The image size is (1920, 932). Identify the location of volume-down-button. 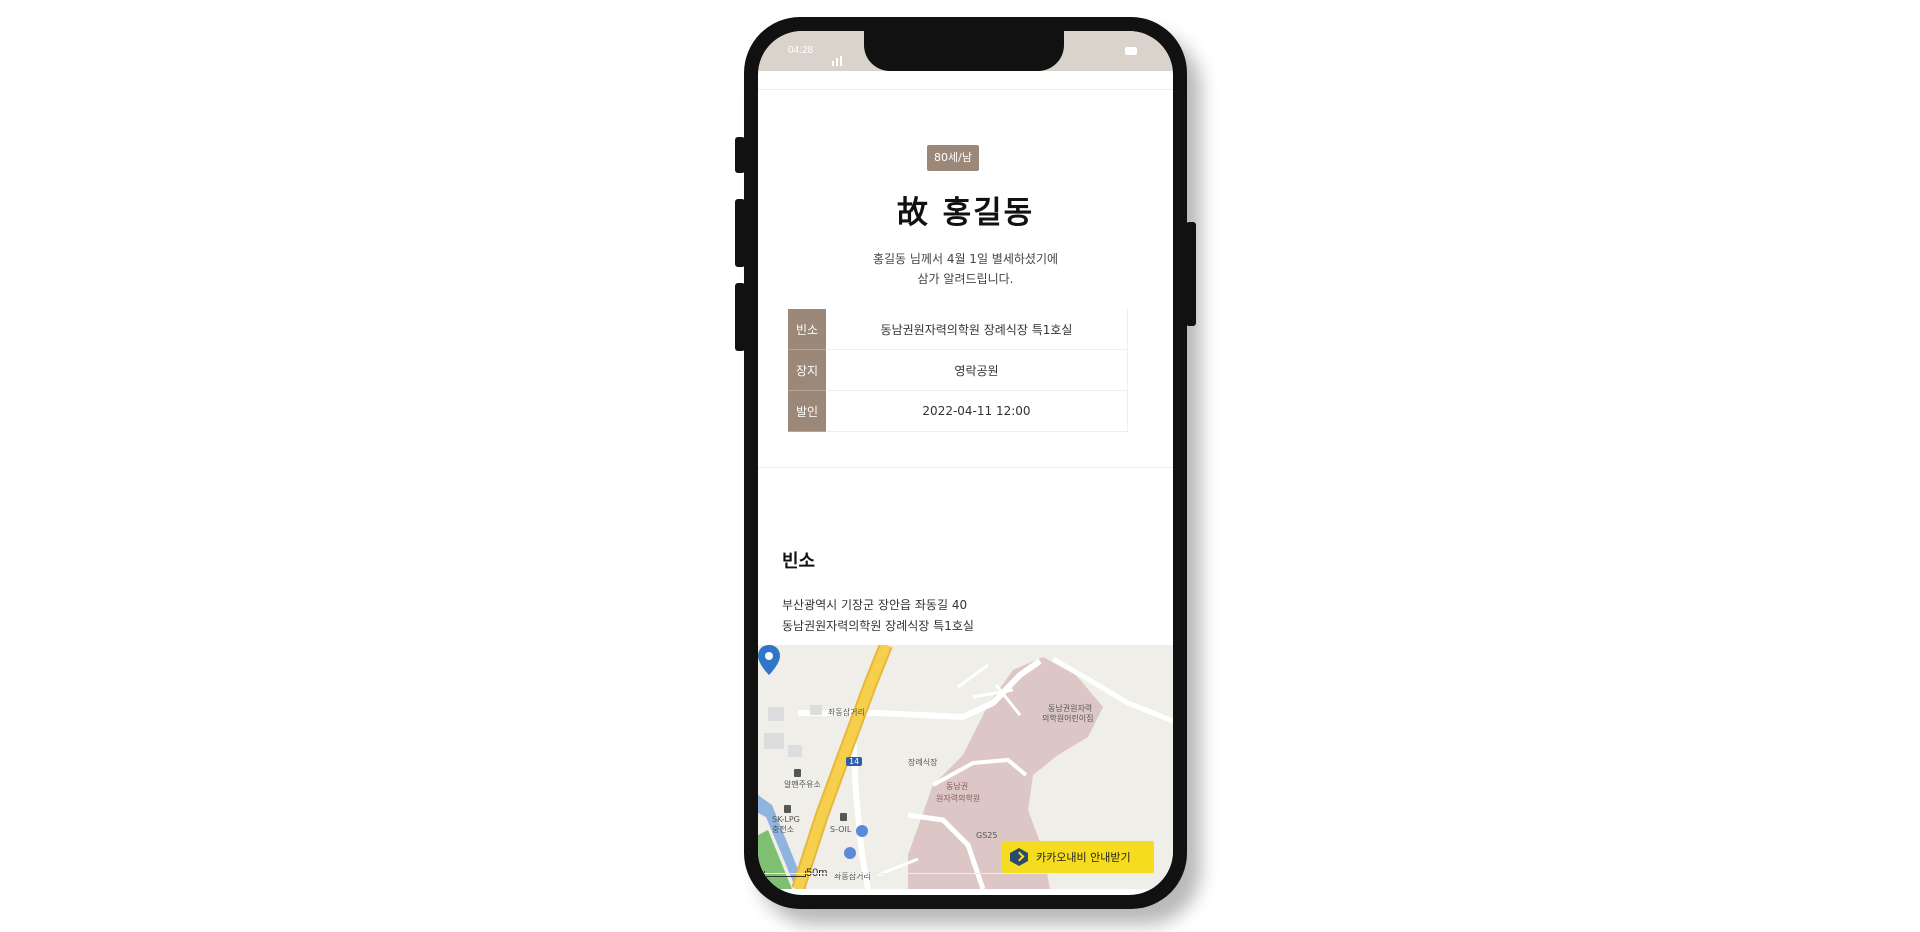
(740, 317).